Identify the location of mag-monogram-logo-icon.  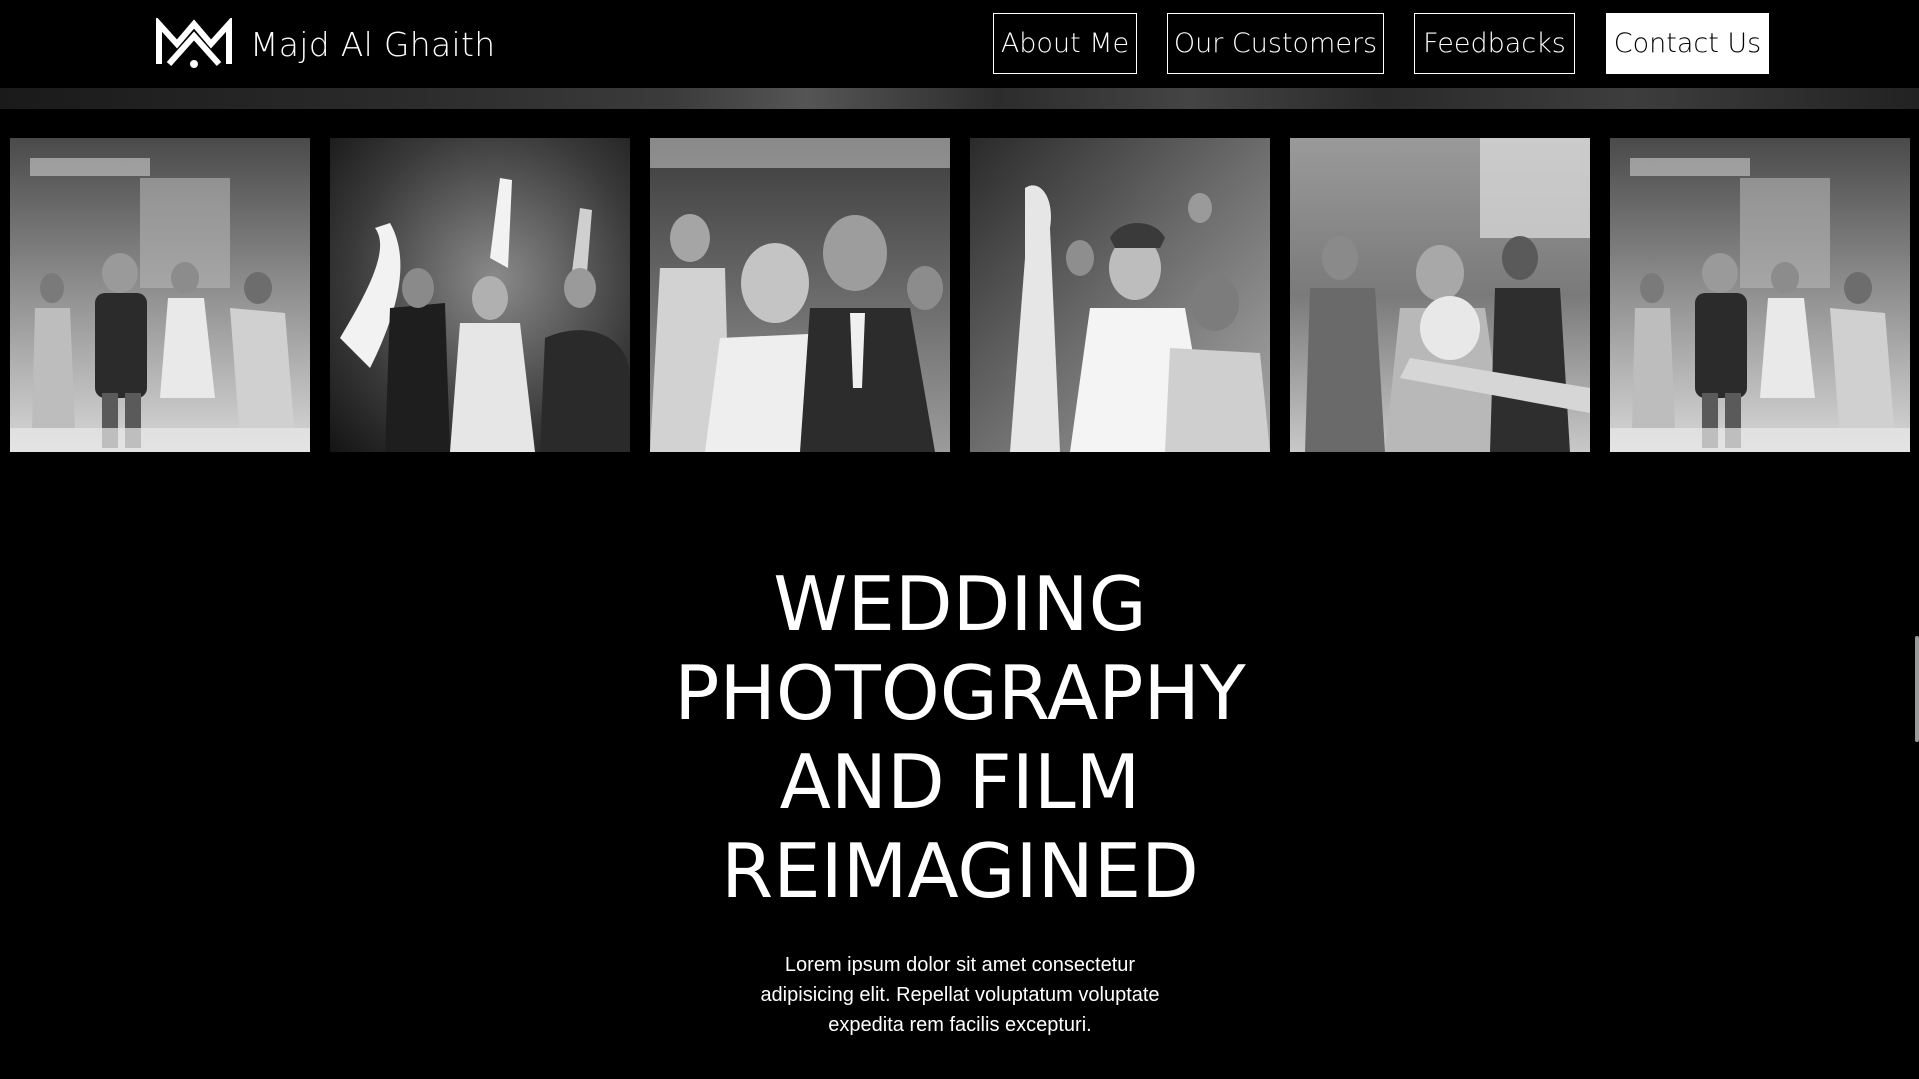
(194, 43).